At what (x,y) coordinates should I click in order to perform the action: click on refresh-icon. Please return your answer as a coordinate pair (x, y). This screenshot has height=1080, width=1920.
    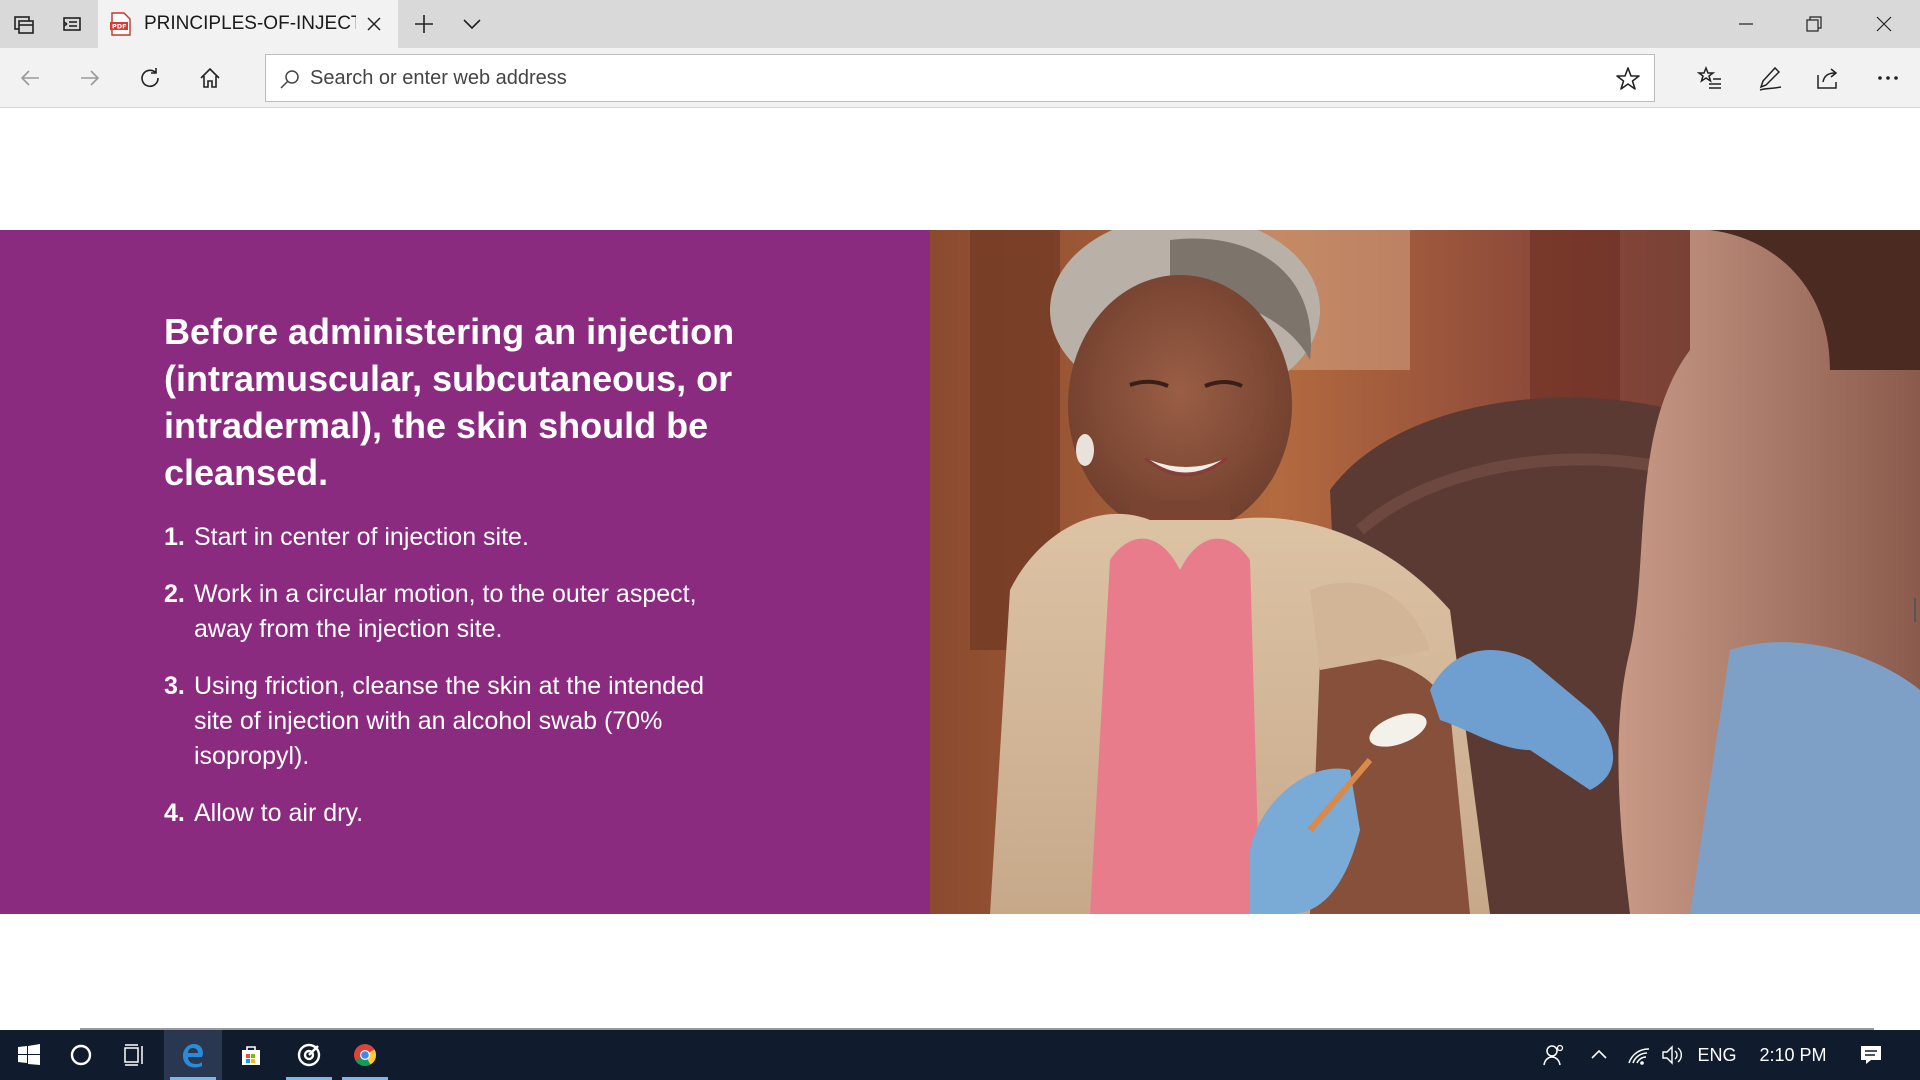
    Looking at the image, I should click on (150, 78).